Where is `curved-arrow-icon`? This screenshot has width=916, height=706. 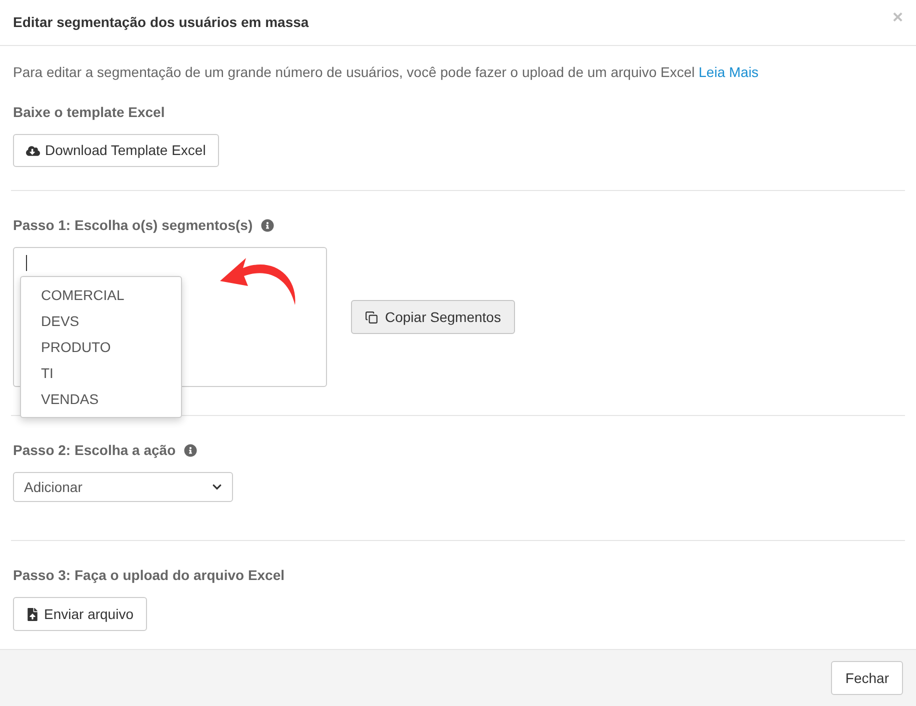 curved-arrow-icon is located at coordinates (258, 281).